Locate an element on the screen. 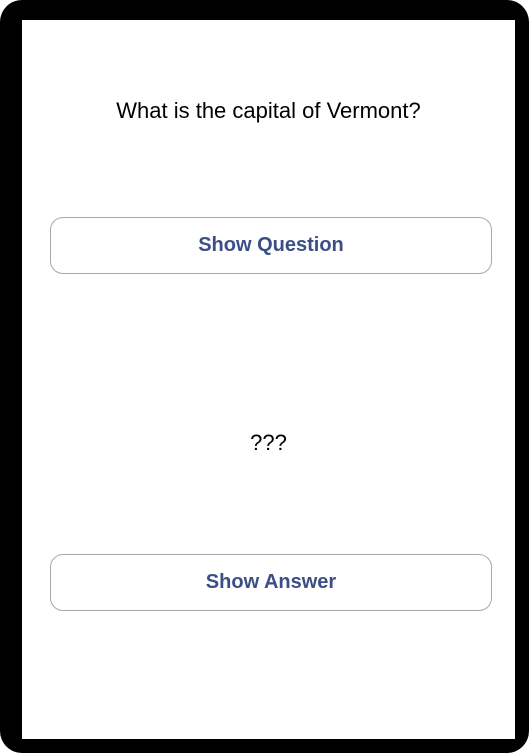 The image size is (529, 753). show-question-button: Show Question is located at coordinates (271, 245).